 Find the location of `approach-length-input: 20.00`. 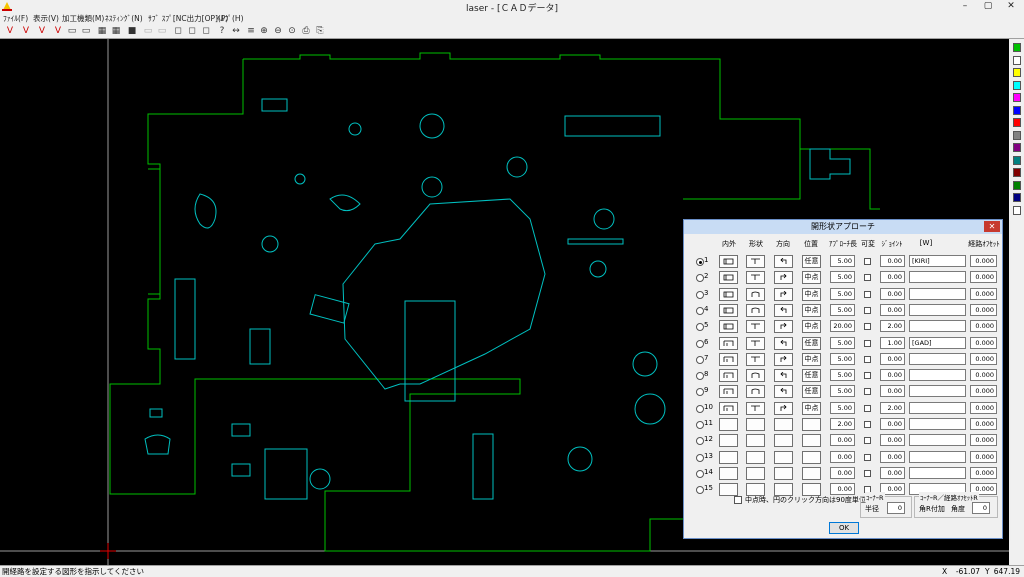

approach-length-input: 20.00 is located at coordinates (842, 326).